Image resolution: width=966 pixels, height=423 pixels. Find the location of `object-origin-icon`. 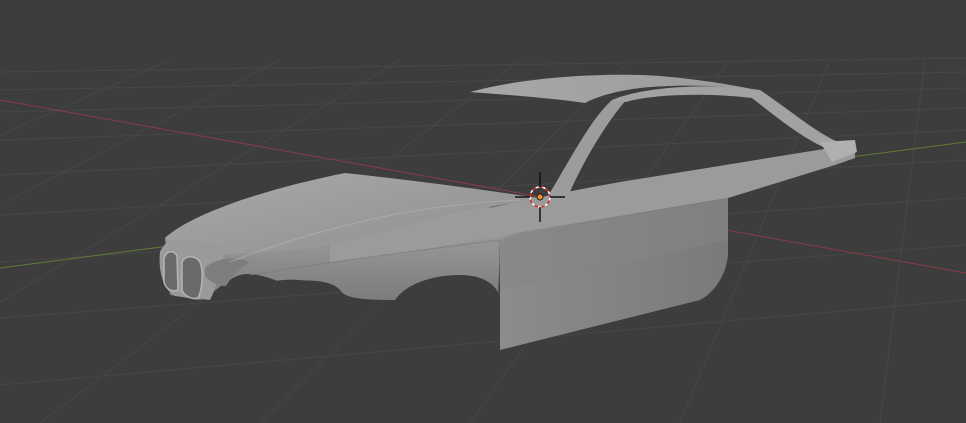

object-origin-icon is located at coordinates (540, 197).